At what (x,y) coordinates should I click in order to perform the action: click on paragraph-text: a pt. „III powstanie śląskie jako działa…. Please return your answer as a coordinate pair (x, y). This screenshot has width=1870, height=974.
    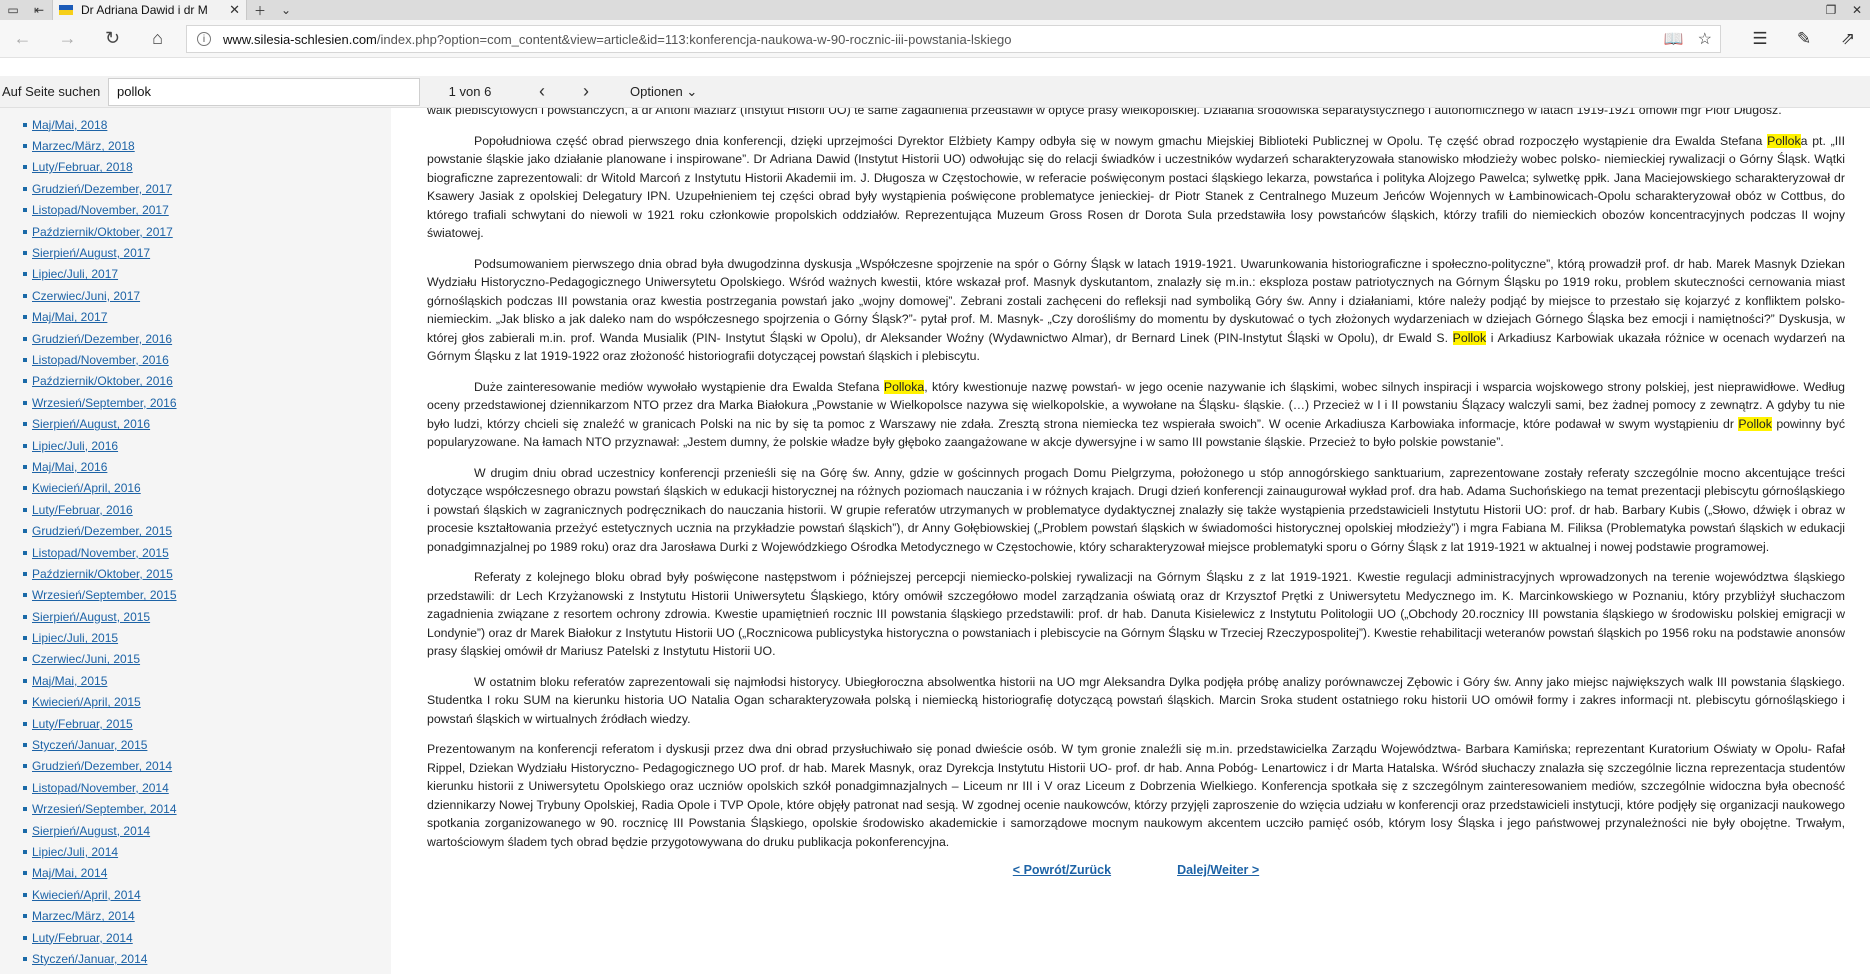
    Looking at the image, I should click on (1136, 187).